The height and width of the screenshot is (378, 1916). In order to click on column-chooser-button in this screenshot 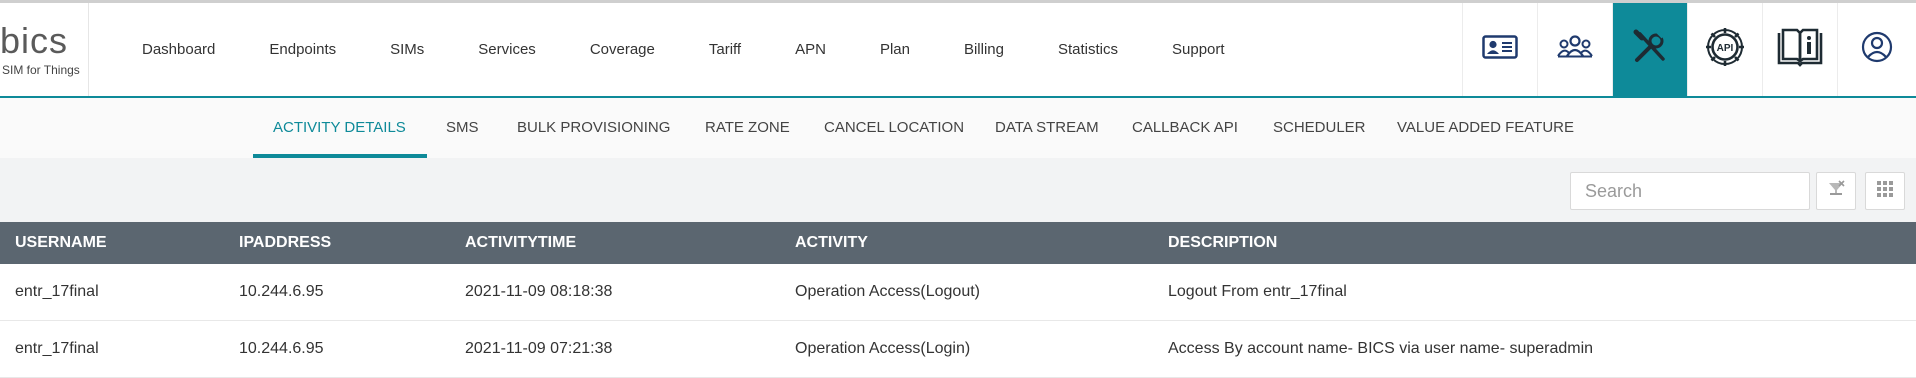, I will do `click(1885, 191)`.